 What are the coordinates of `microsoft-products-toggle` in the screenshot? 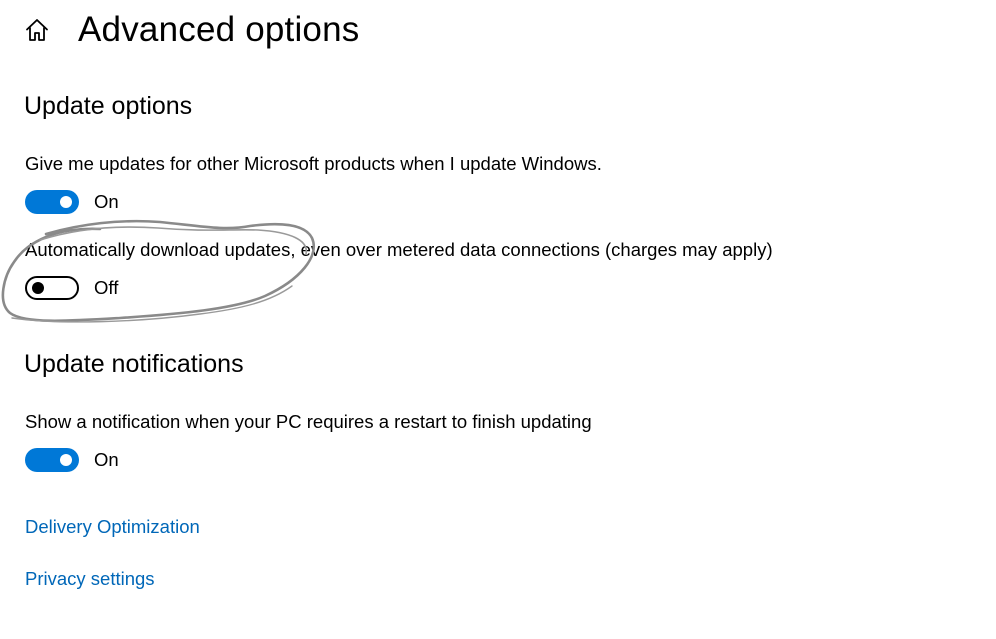 It's located at (52, 202).